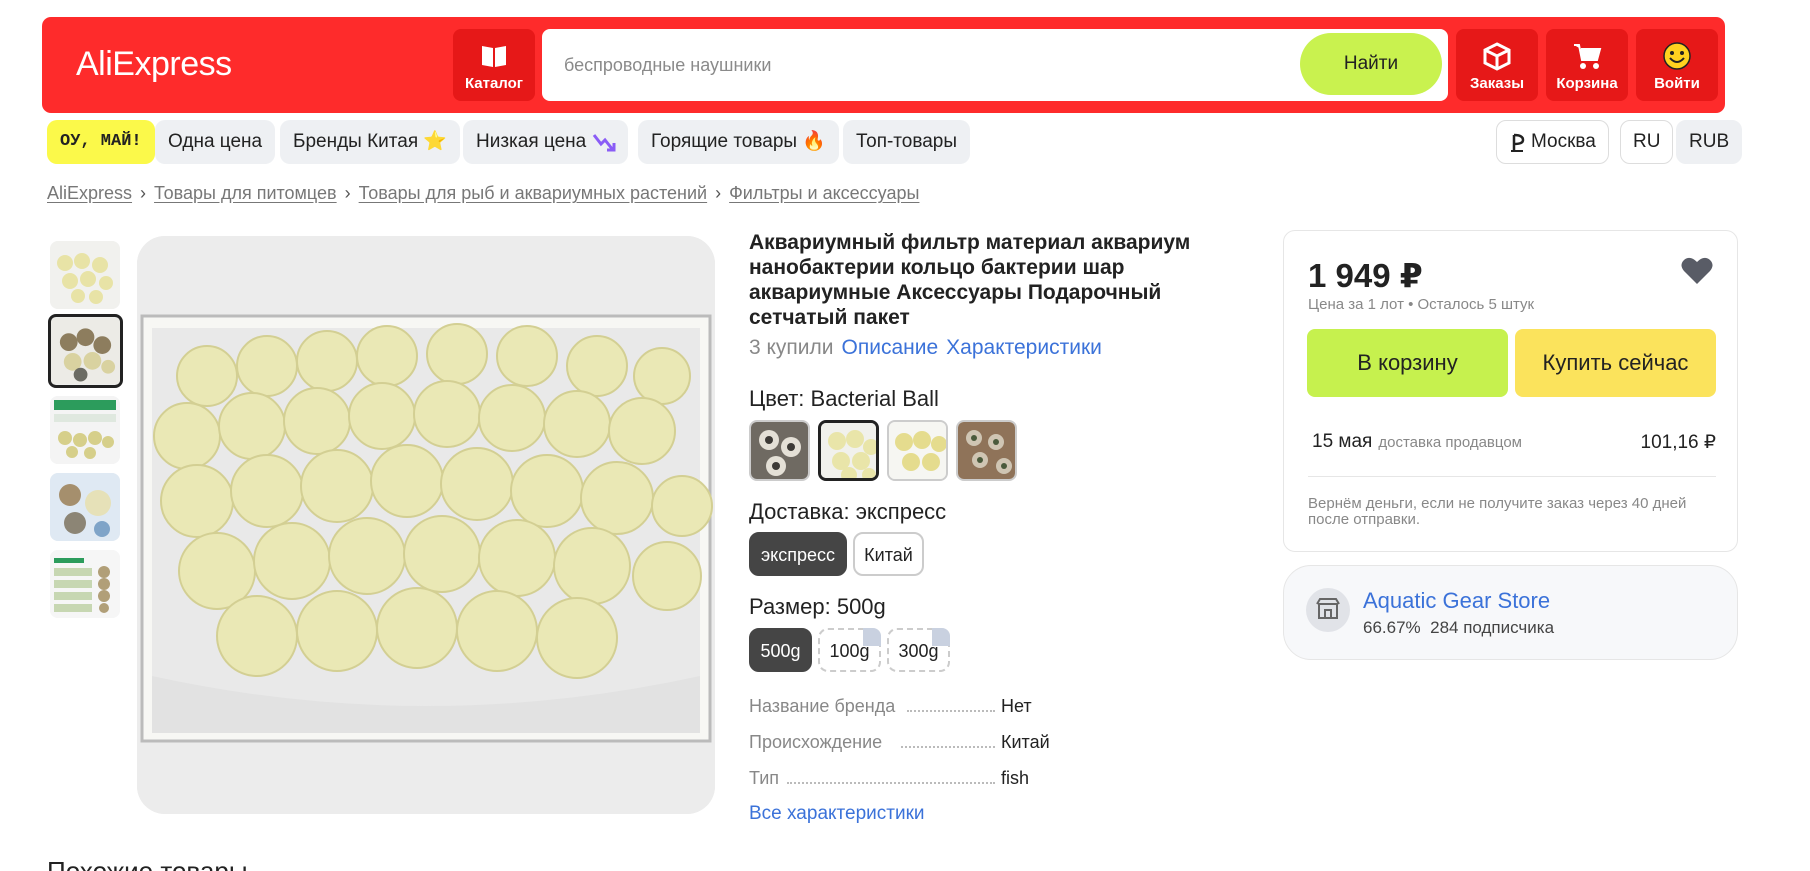 The width and height of the screenshot is (1810, 871). What do you see at coordinates (888, 554) in the screenshot?
I see `delivery-option-china: Китай` at bounding box center [888, 554].